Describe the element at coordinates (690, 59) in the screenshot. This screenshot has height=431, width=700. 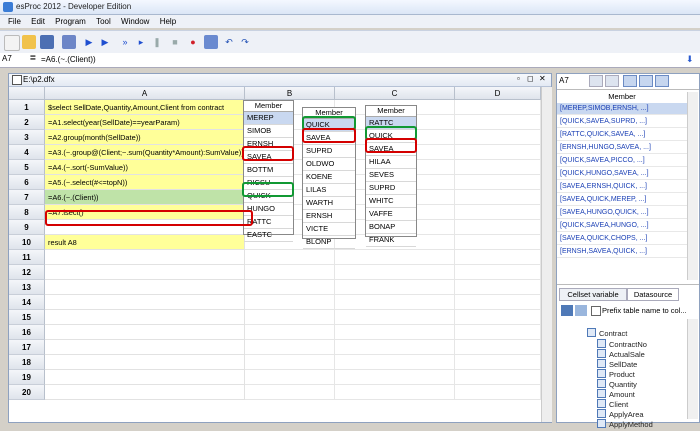
I see `formula-expand-icon: ⬇` at that location.